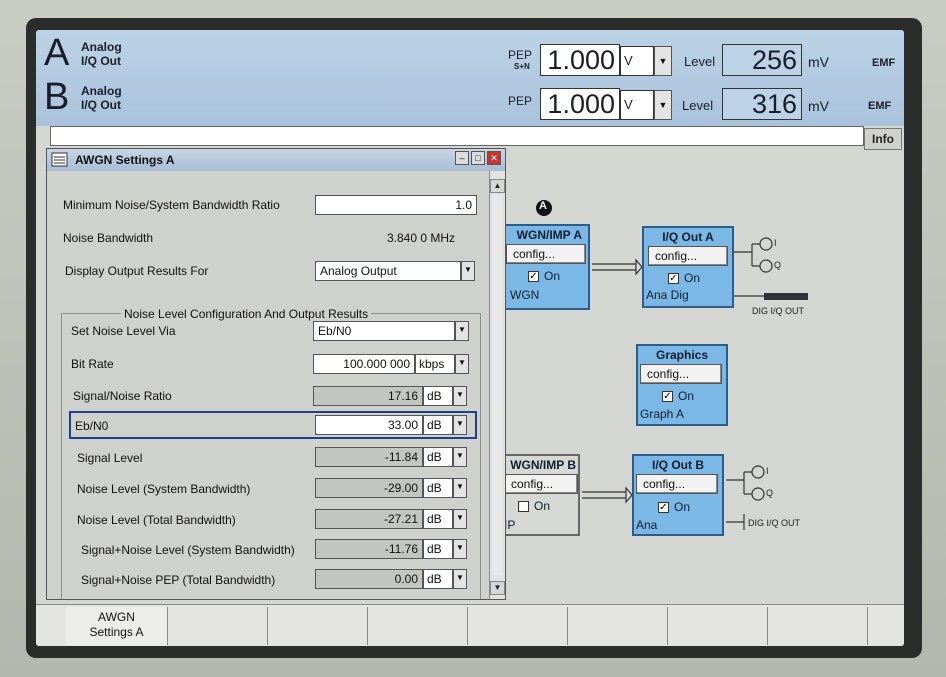  What do you see at coordinates (364, 364) in the screenshot?
I see `bit-rate-field: 100.000 000` at bounding box center [364, 364].